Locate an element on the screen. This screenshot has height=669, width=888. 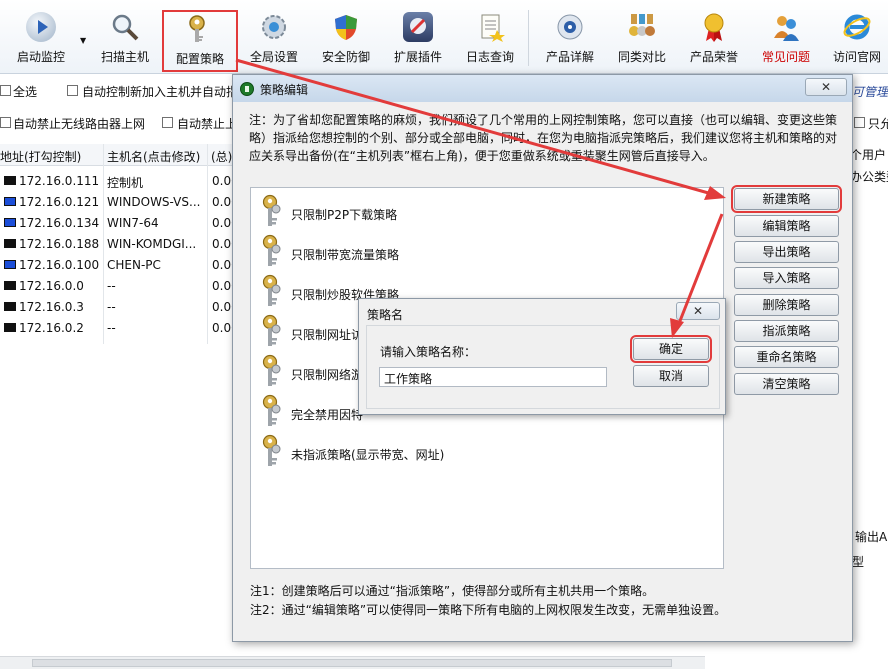
delete-policy-button: 删除策略 is located at coordinates (786, 305).